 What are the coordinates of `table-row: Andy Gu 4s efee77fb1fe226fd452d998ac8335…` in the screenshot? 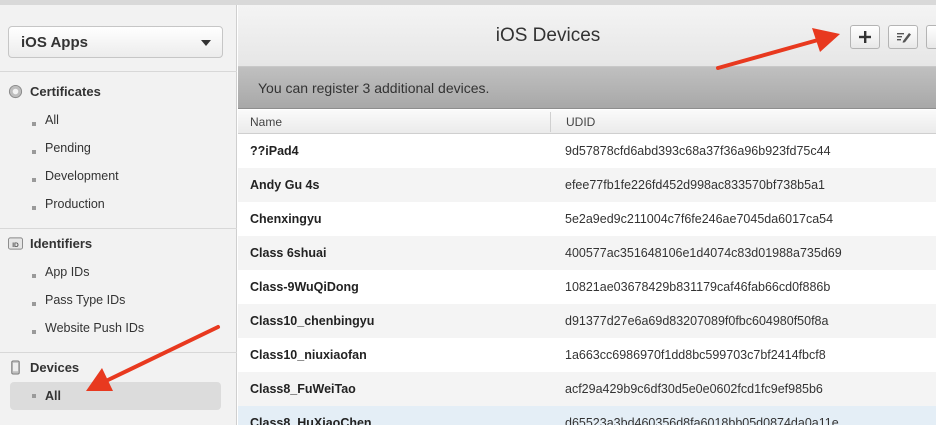 It's located at (587, 185).